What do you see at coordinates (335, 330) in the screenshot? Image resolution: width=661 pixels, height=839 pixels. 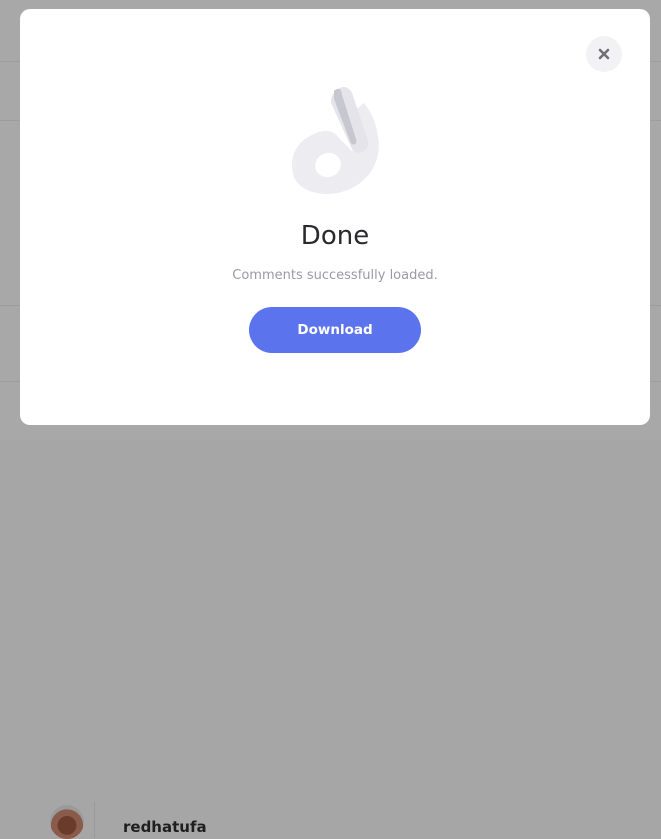 I see `download-button: Download` at bounding box center [335, 330].